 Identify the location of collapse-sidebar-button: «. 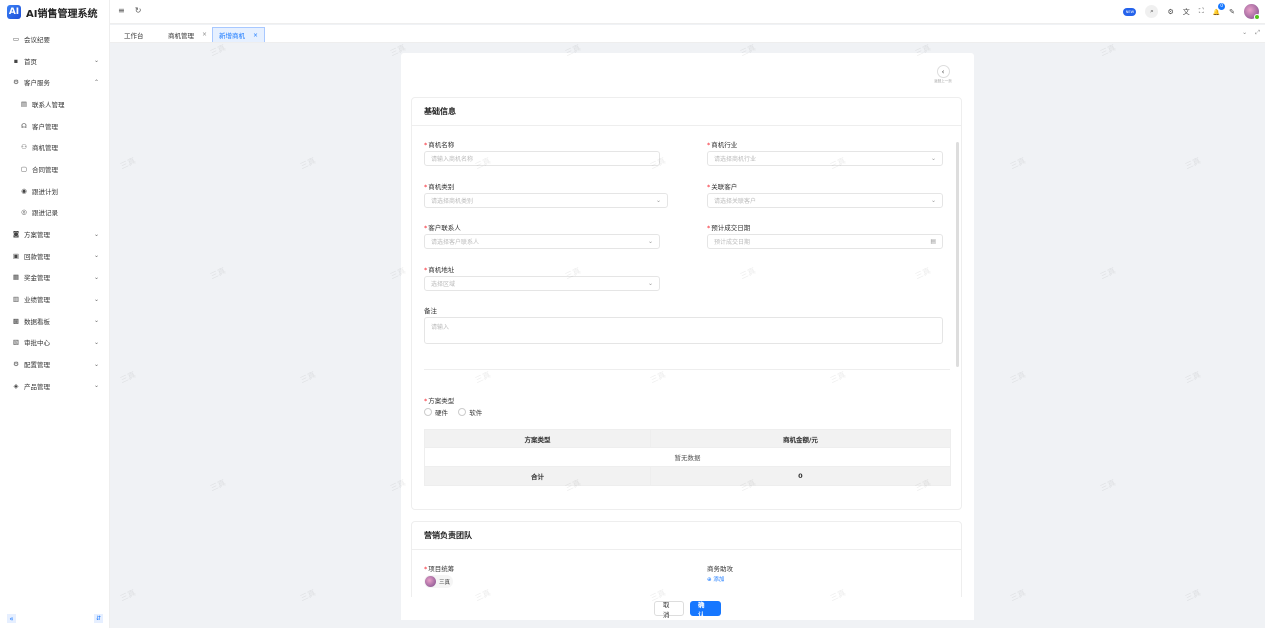
(11, 618).